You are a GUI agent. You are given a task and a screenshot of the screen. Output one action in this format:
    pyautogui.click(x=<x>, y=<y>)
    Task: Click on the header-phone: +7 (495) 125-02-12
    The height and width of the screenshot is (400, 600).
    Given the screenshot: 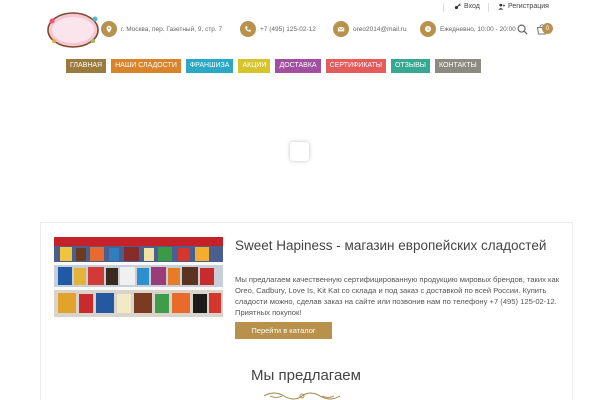 What is the action you would take?
    pyautogui.click(x=278, y=29)
    